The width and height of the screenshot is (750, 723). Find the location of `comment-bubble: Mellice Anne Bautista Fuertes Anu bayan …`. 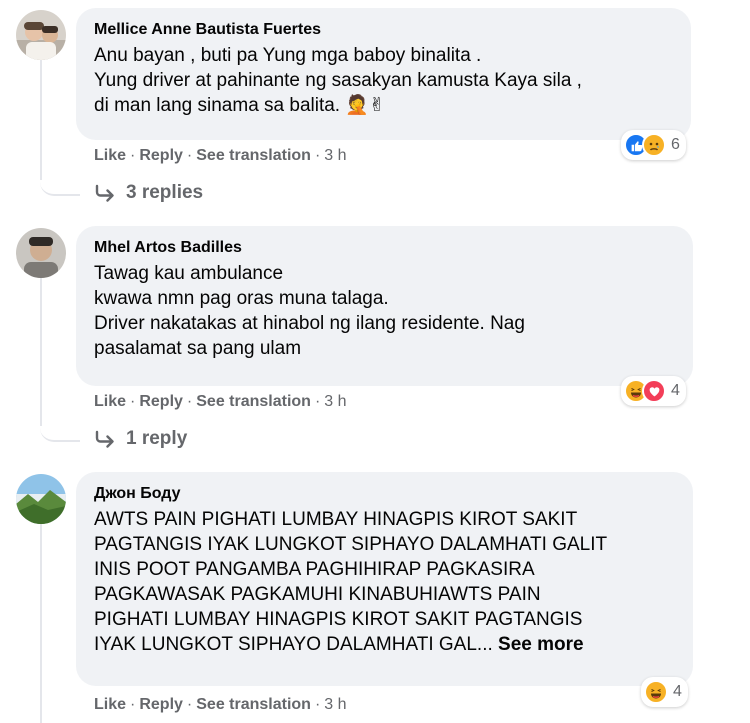

comment-bubble: Mellice Anne Bautista Fuertes Anu bayan … is located at coordinates (383, 74).